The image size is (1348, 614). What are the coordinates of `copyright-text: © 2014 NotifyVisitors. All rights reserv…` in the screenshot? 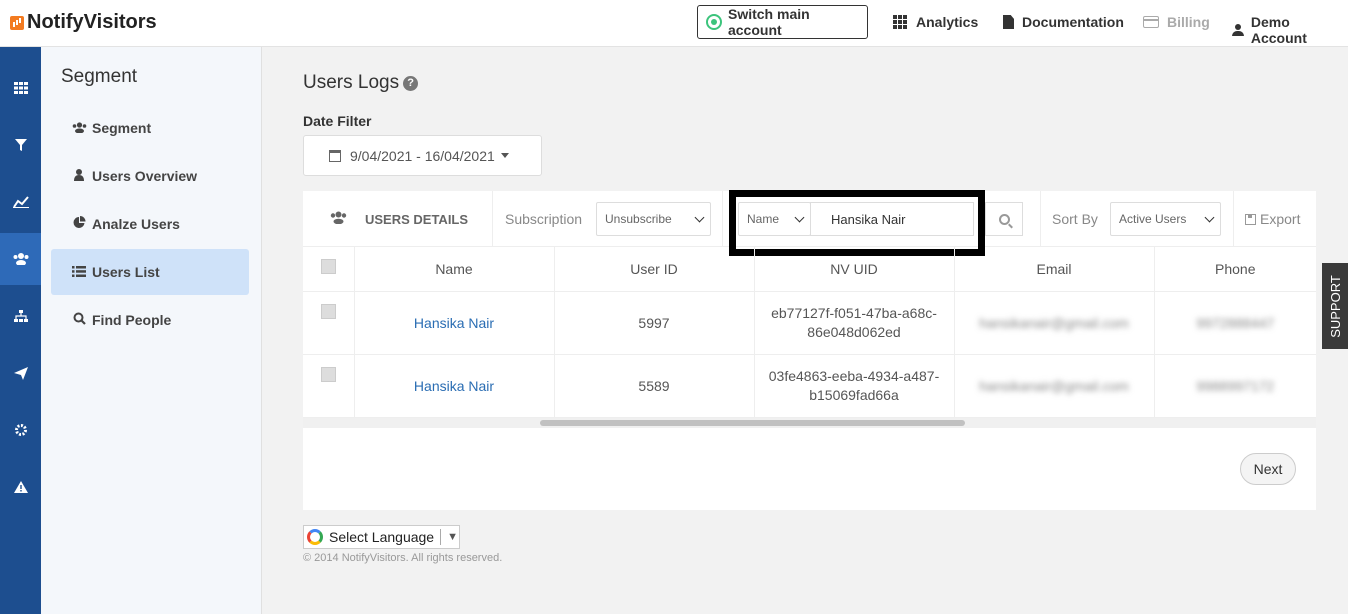 It's located at (403, 558).